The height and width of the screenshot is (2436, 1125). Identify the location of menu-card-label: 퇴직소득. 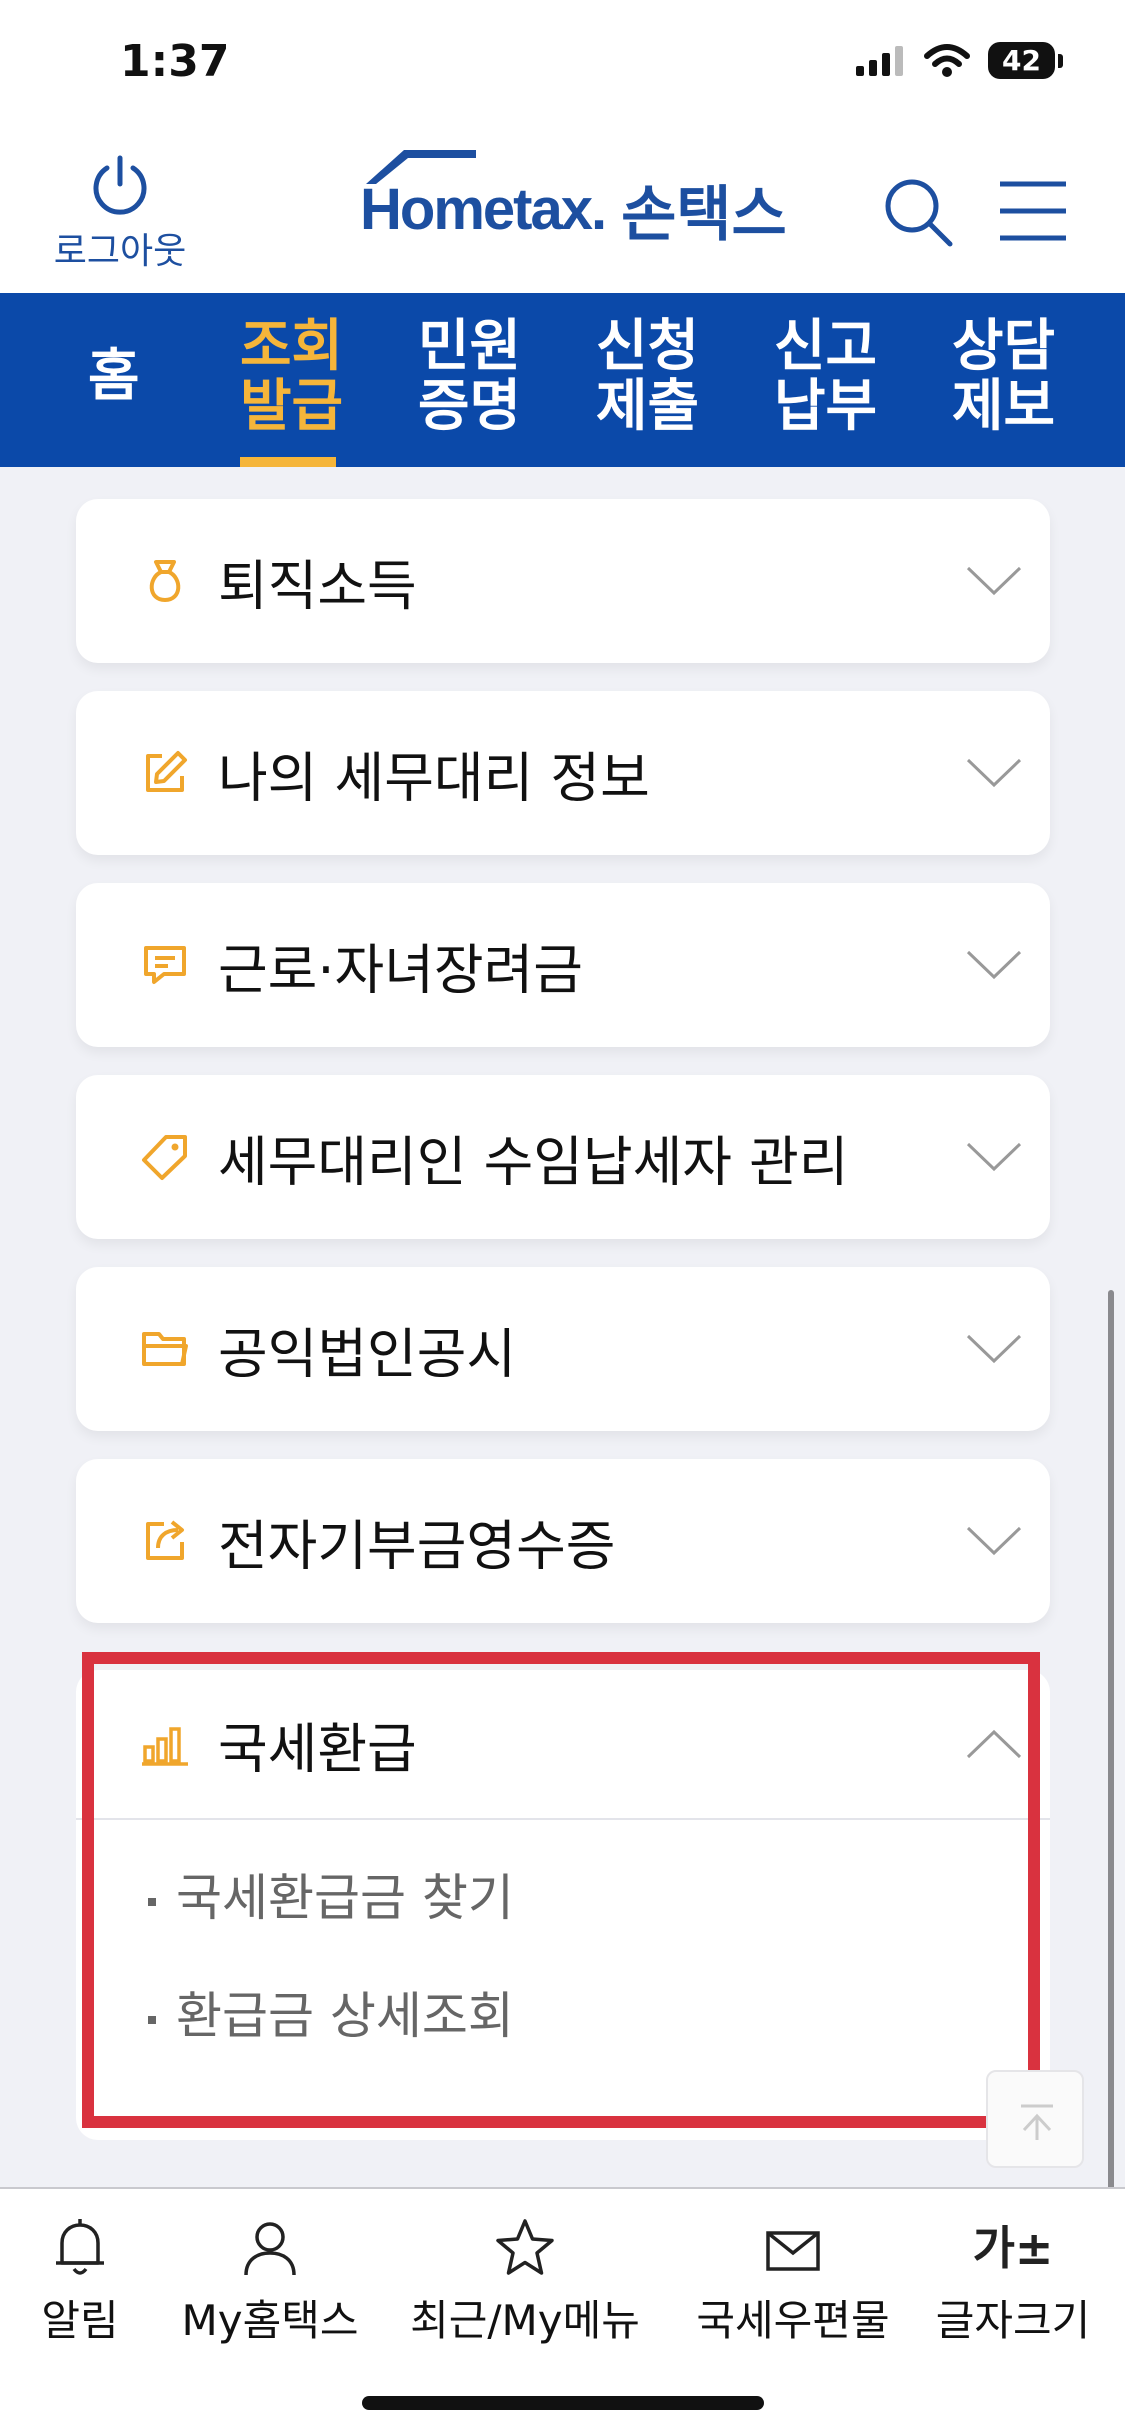
(317, 586).